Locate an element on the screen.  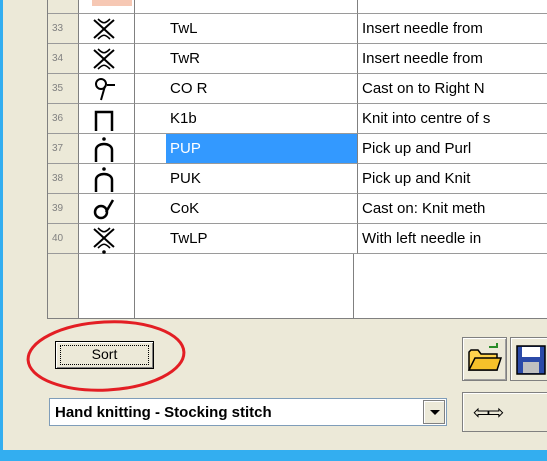
description-cell: Pick up and Knit is located at coordinates (452, 179).